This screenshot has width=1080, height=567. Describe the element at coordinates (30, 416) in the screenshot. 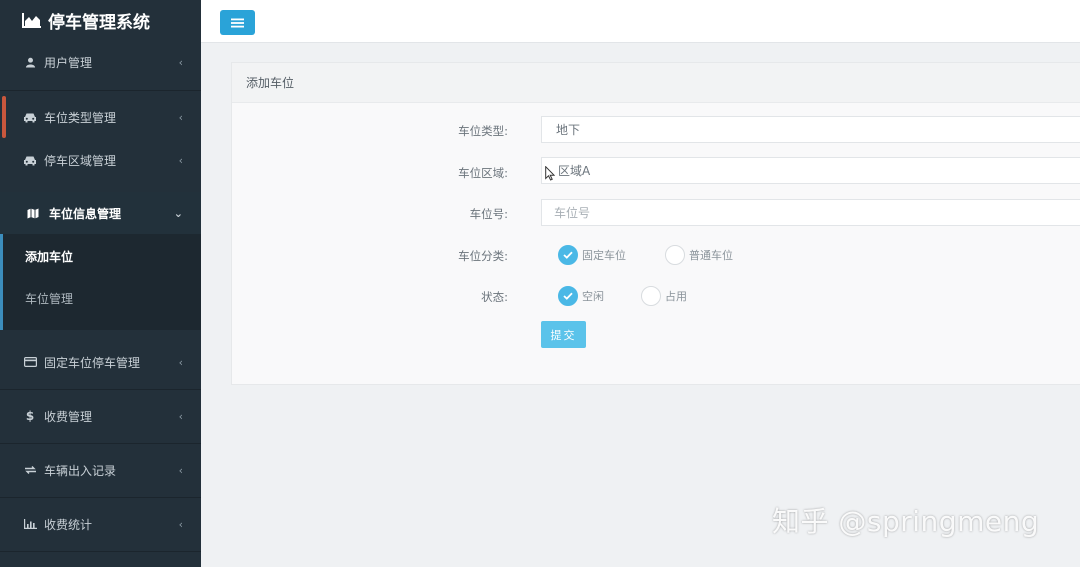

I see `dollar-icon: $` at that location.